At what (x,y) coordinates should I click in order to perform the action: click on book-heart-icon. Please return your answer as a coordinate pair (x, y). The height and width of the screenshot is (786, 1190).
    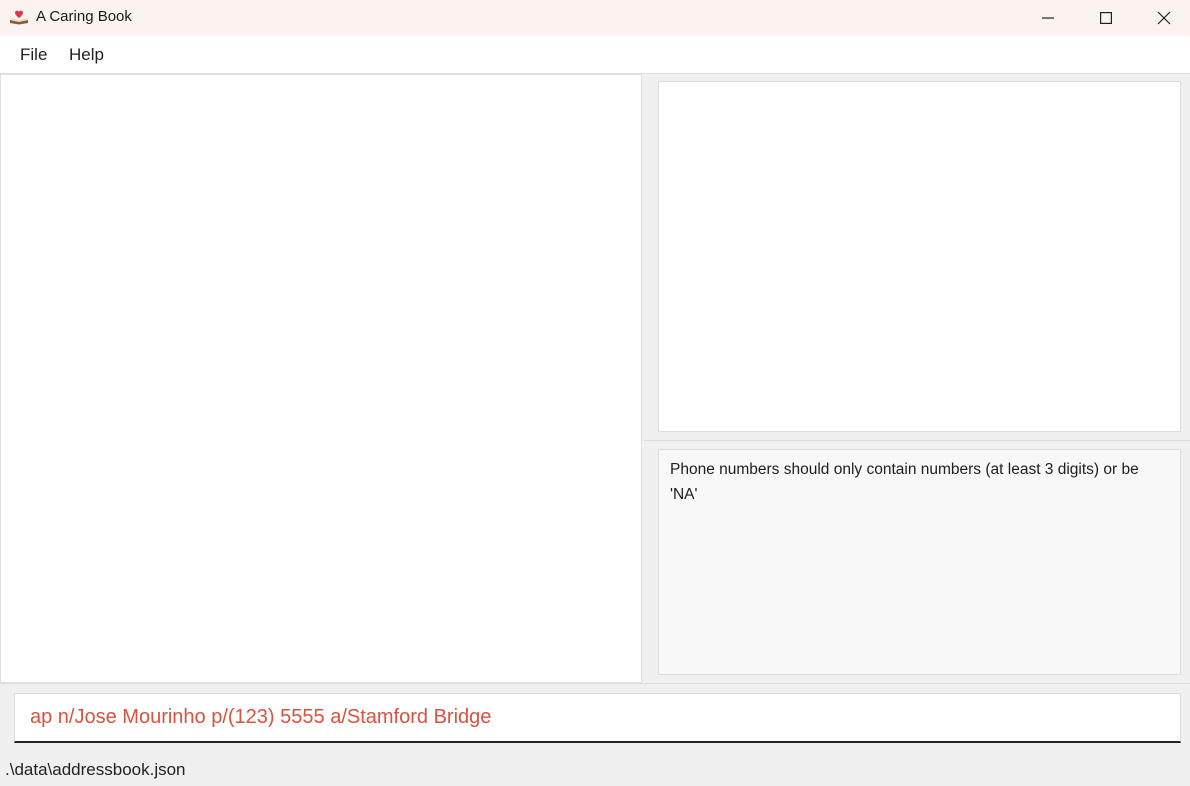
    Looking at the image, I should click on (19, 17).